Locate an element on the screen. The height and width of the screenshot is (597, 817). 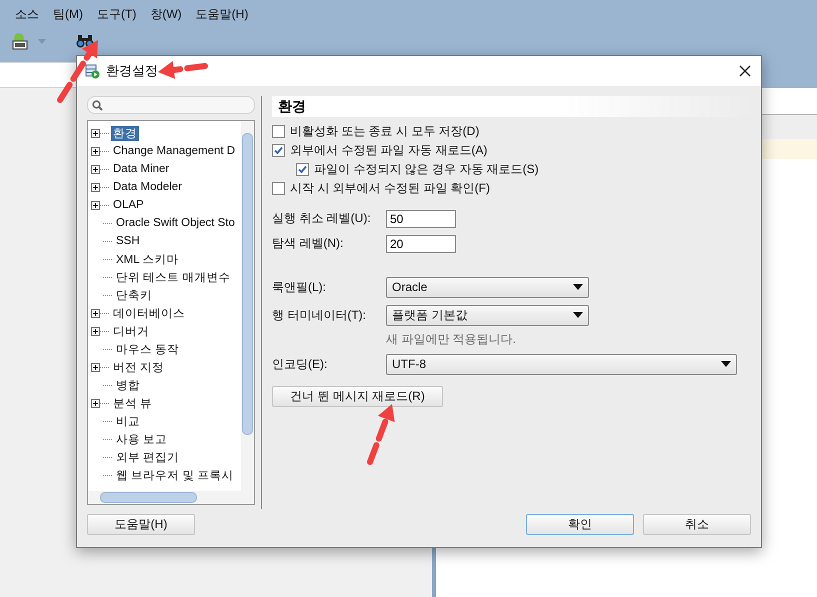
hint-text: 새 파일에만 적용됩니다. is located at coordinates (451, 339).